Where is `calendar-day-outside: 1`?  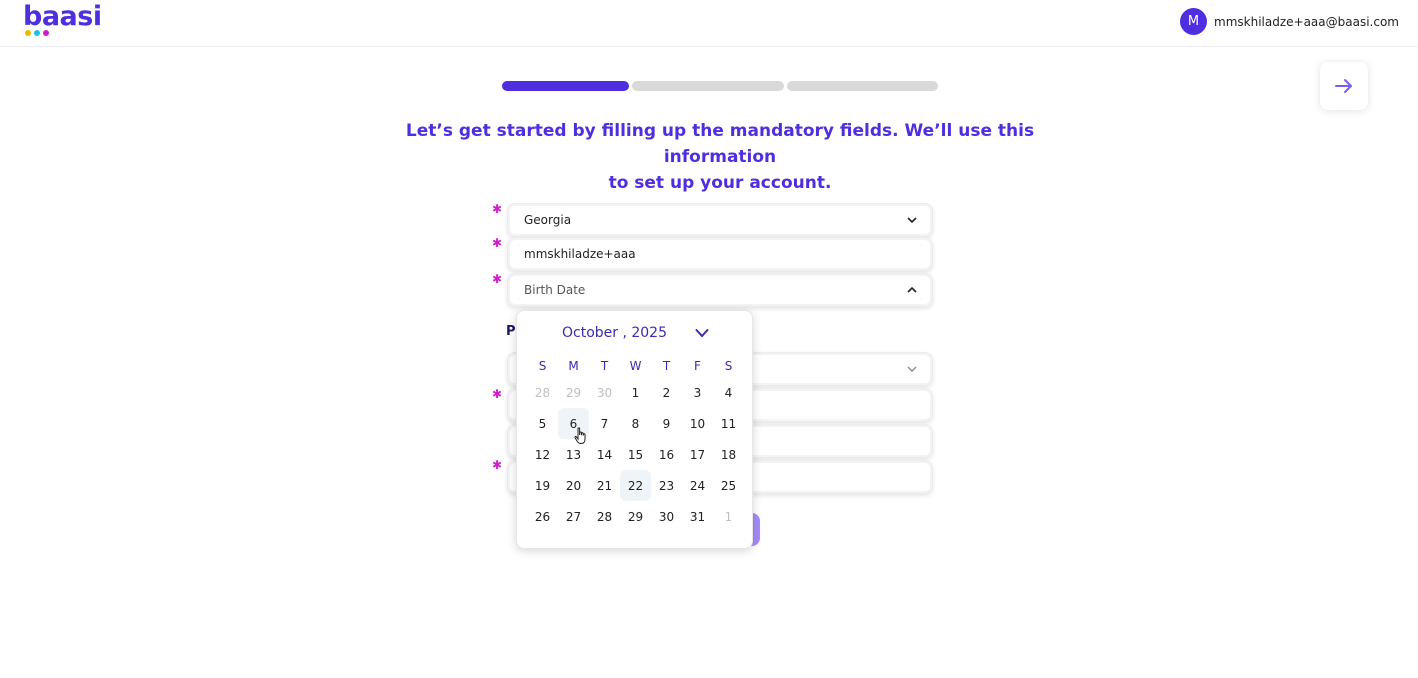 calendar-day-outside: 1 is located at coordinates (728, 516).